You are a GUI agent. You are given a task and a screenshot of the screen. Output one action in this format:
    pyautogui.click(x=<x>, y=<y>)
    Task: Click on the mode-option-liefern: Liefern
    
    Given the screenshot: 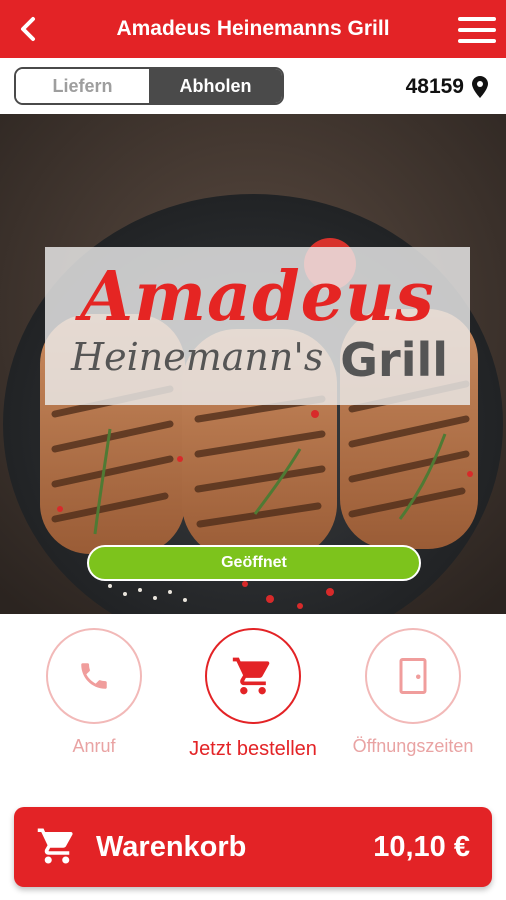 What is the action you would take?
    pyautogui.click(x=82, y=86)
    